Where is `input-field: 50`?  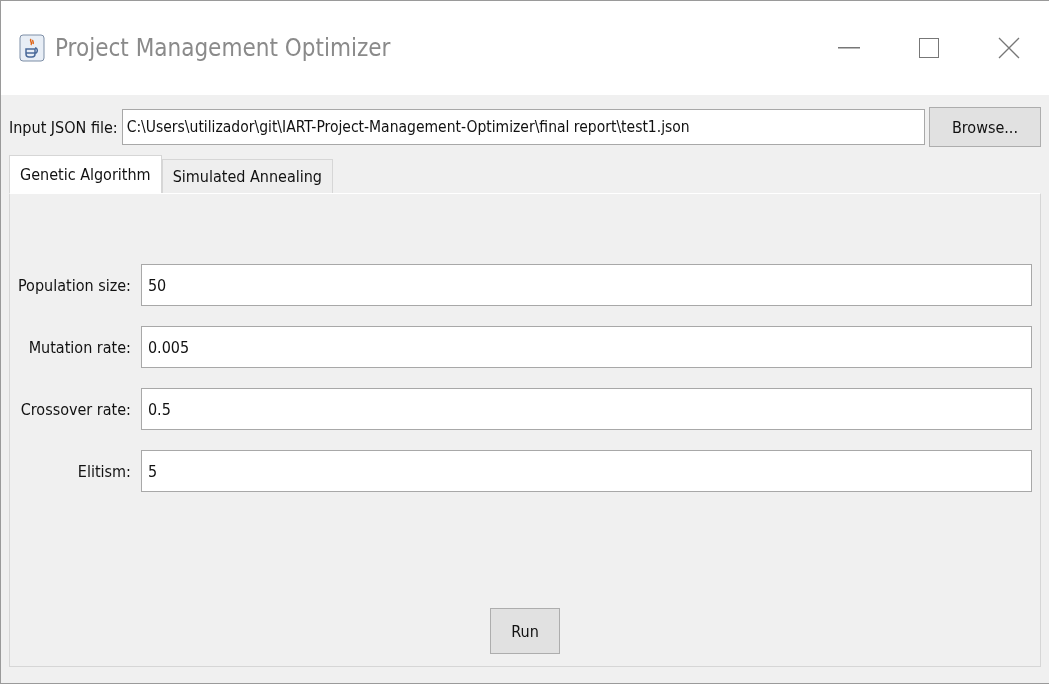 input-field: 50 is located at coordinates (586, 285).